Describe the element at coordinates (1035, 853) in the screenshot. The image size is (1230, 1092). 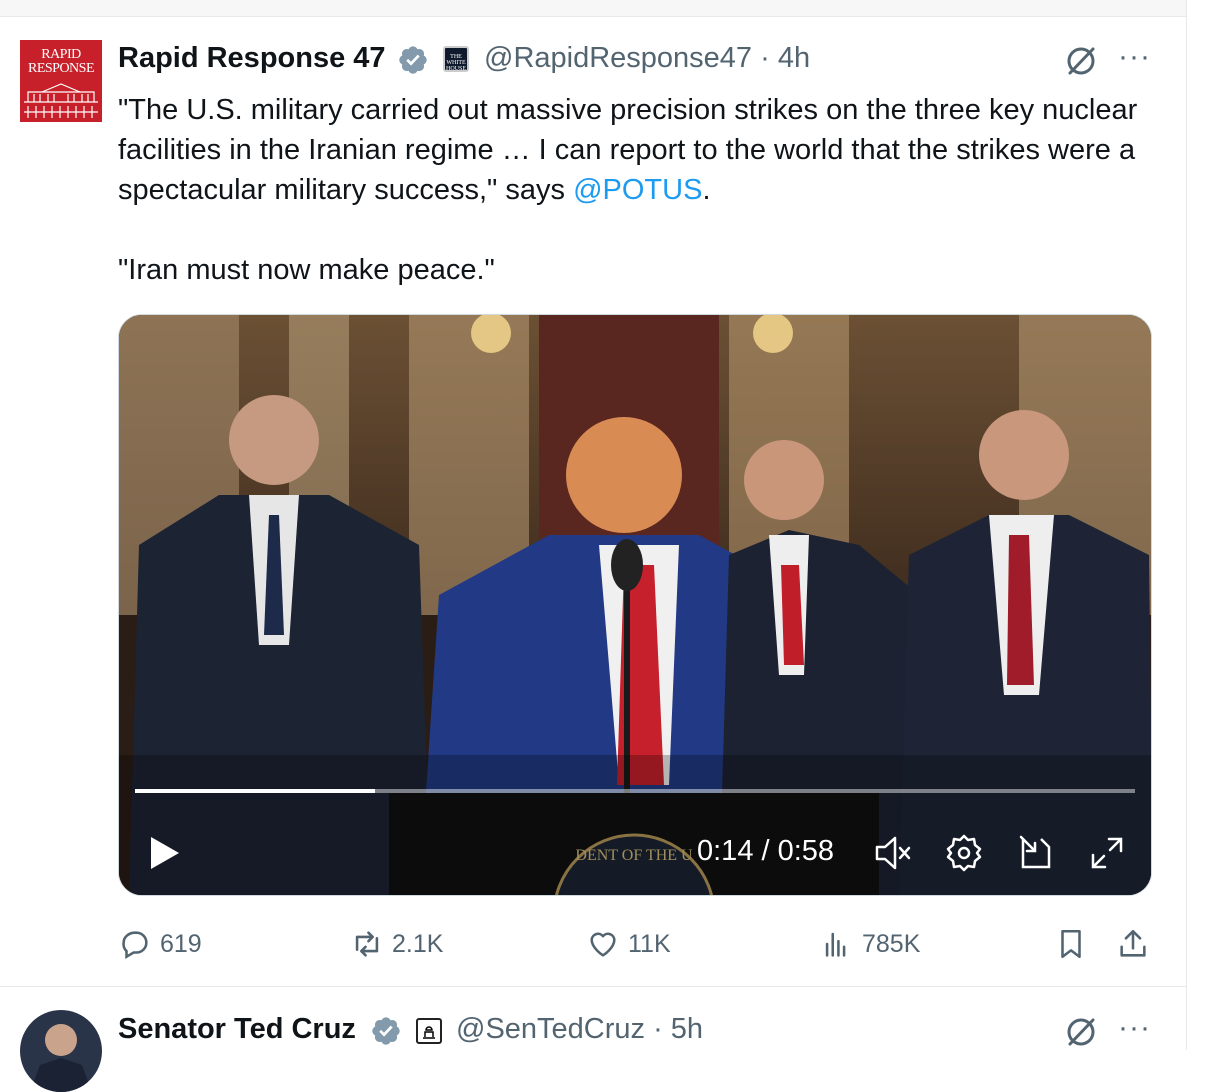
I see `pip-icon` at that location.